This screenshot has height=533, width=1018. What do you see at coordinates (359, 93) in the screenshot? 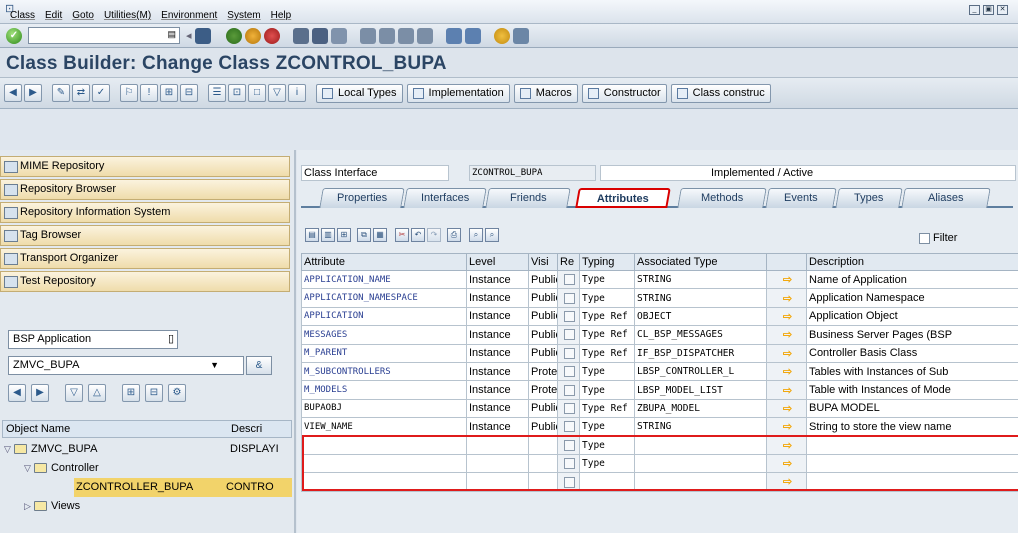
I see `local-types-button: Local Types` at bounding box center [359, 93].